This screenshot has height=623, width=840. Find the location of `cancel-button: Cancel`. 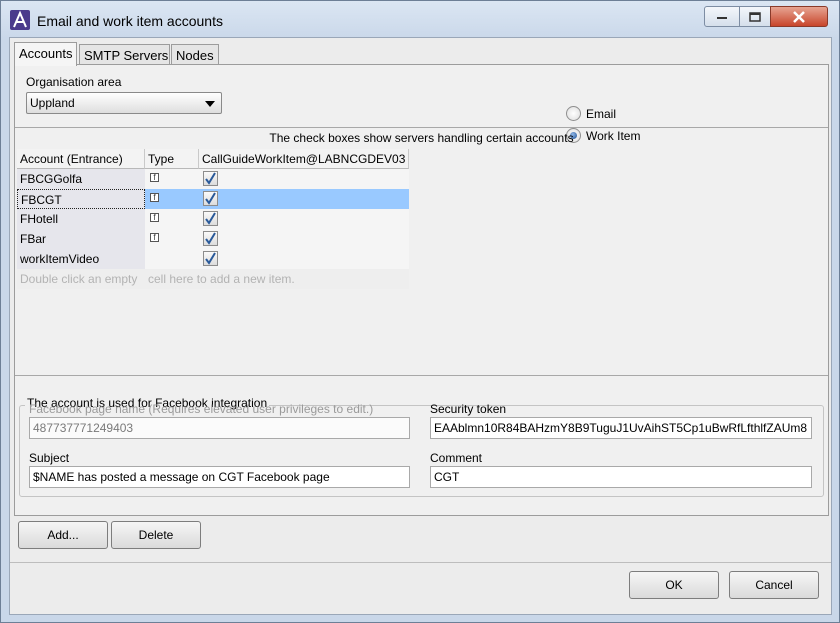

cancel-button: Cancel is located at coordinates (774, 585).